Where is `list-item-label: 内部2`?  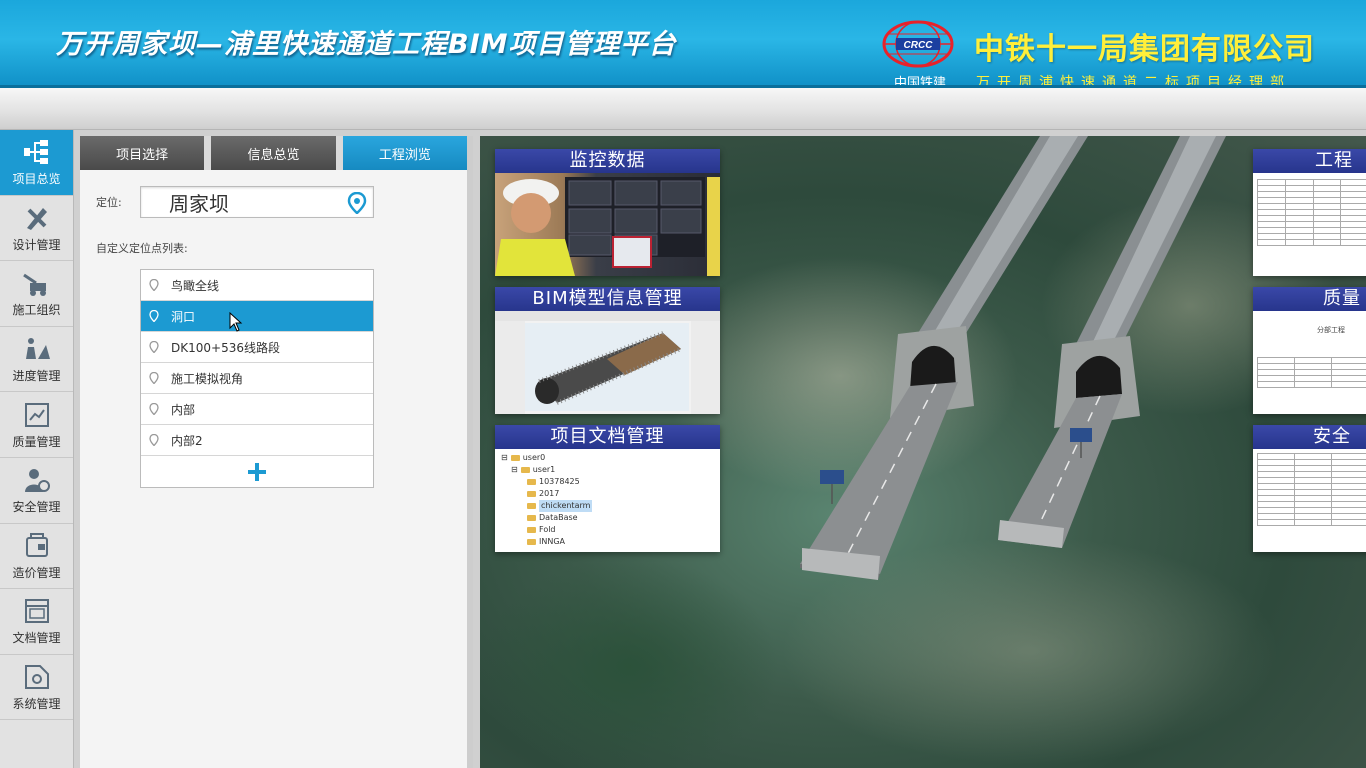
list-item-label: 内部2 is located at coordinates (187, 440).